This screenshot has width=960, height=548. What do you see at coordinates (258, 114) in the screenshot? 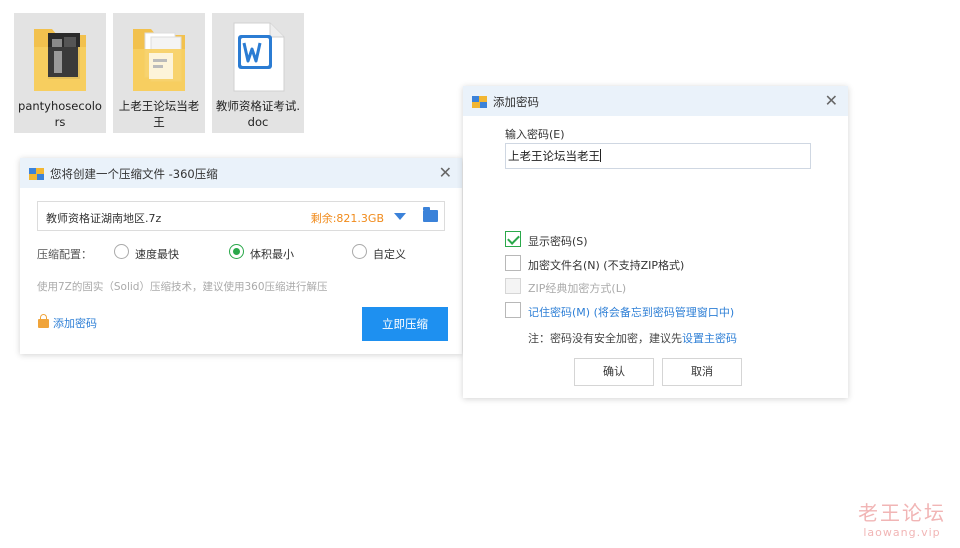
I see `desktop-icon-label: 教师资格证考试.doc` at bounding box center [258, 114].